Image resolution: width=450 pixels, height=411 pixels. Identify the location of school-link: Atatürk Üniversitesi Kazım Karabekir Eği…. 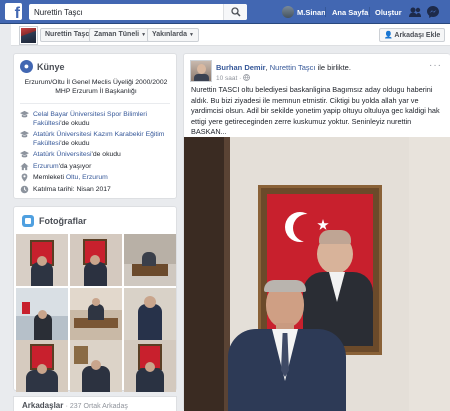
(98, 139).